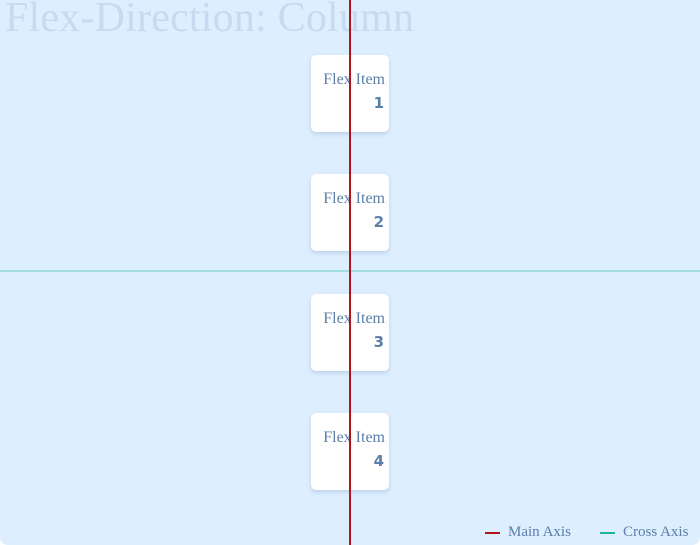 This screenshot has width=700, height=545. I want to click on legend-main-axis: Main Axis, so click(528, 532).